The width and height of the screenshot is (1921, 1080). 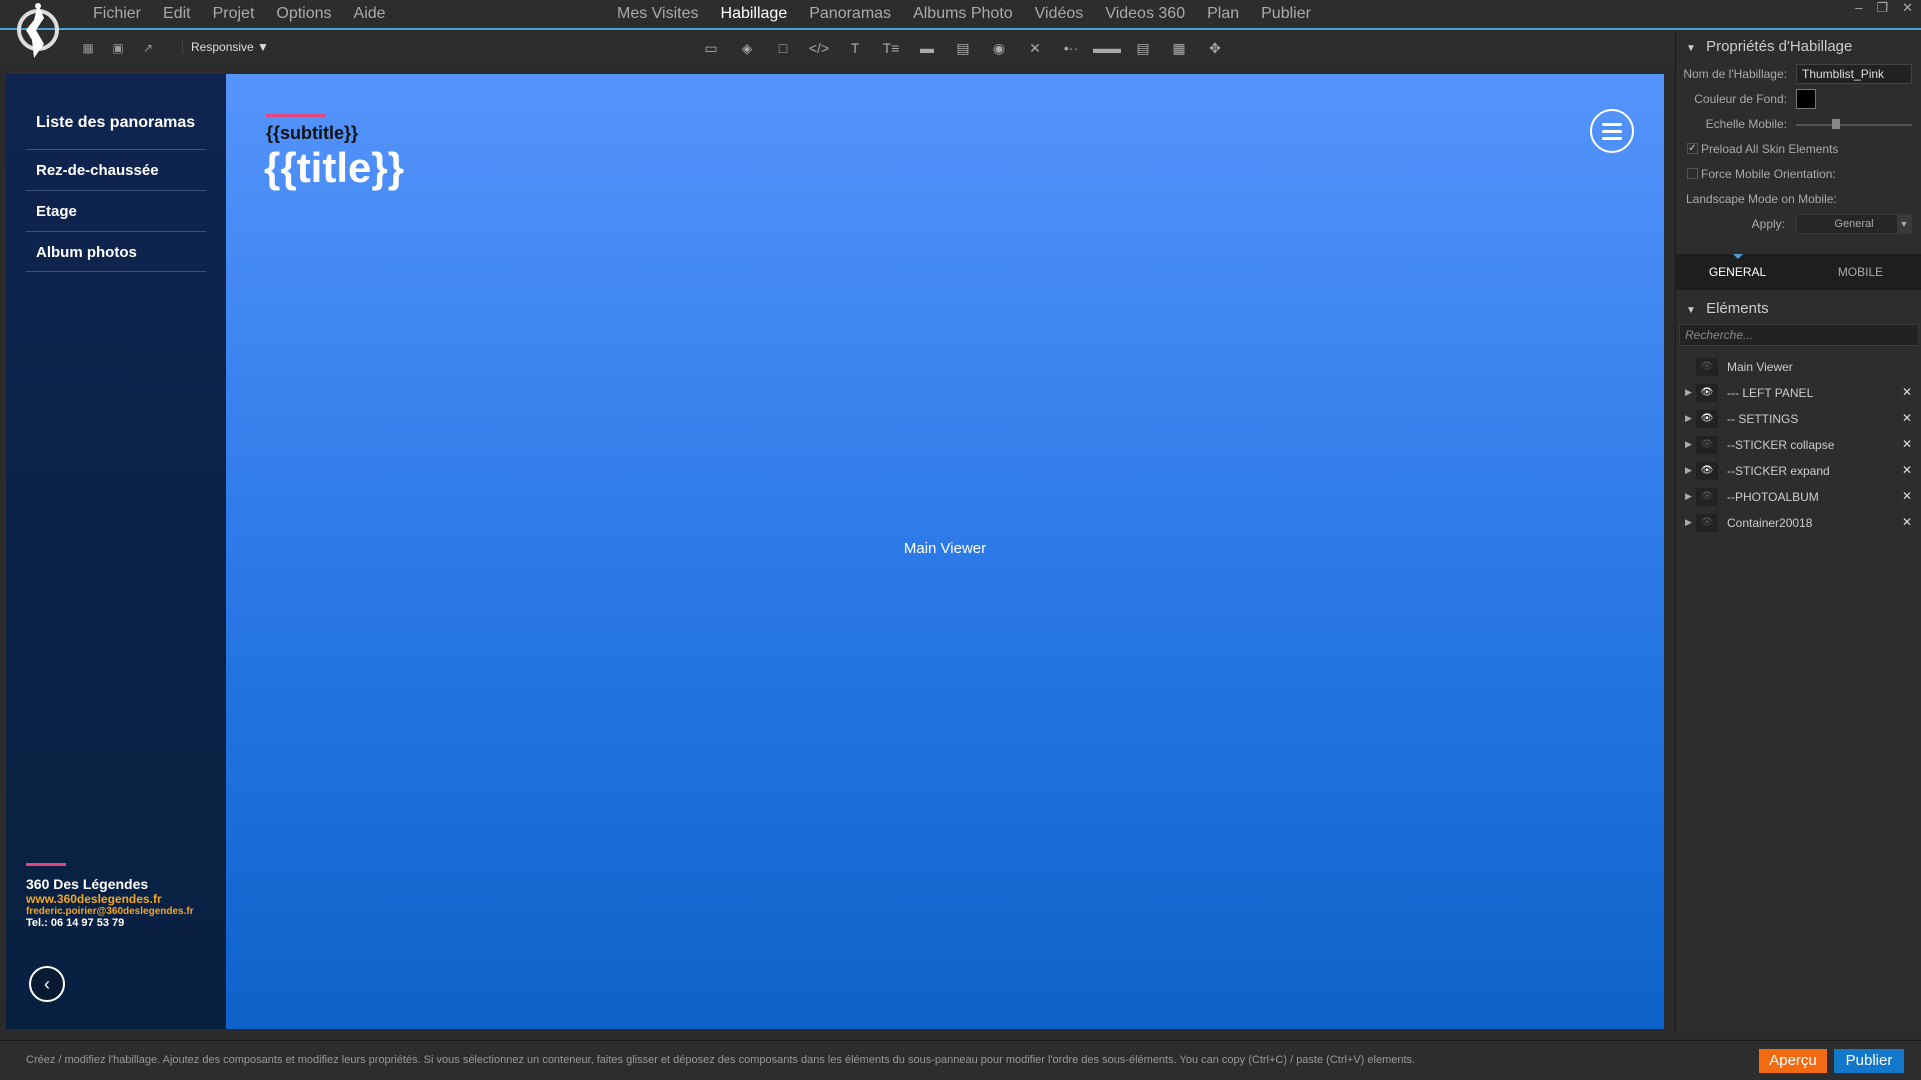 What do you see at coordinates (303, 14) in the screenshot?
I see `menu-options: Options` at bounding box center [303, 14].